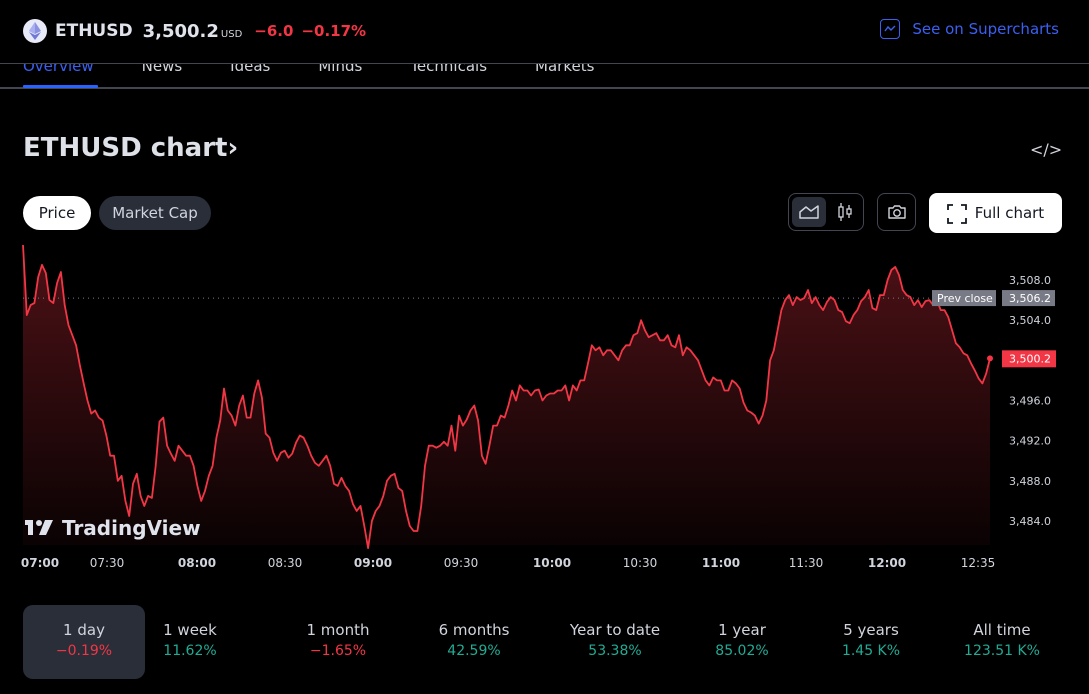  I want to click on symbol-header: ETHUSD 3,500.2 USD −6.0 −0.17%, so click(198, 31).